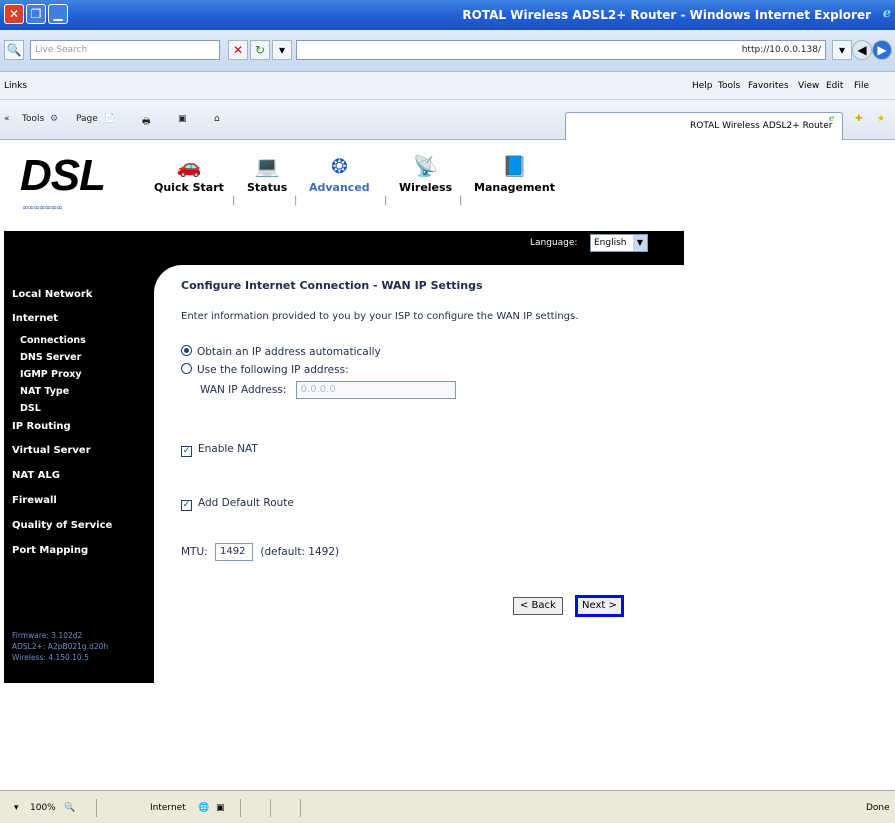 The image size is (895, 823). I want to click on default-route-checkbox: ✓, so click(186, 505).